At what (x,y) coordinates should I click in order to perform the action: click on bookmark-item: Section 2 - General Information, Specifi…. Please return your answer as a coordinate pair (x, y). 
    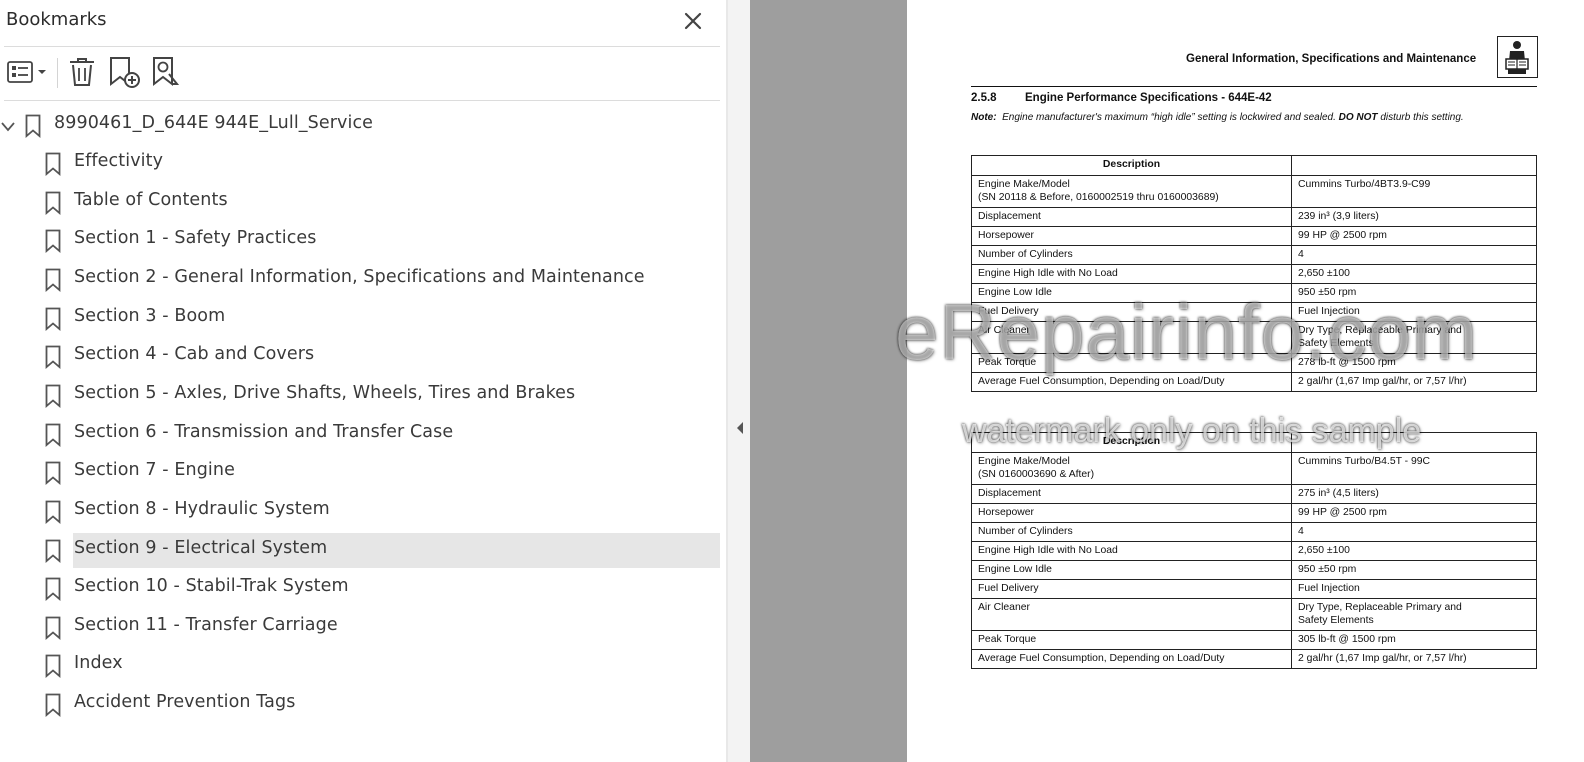
    Looking at the image, I should click on (360, 280).